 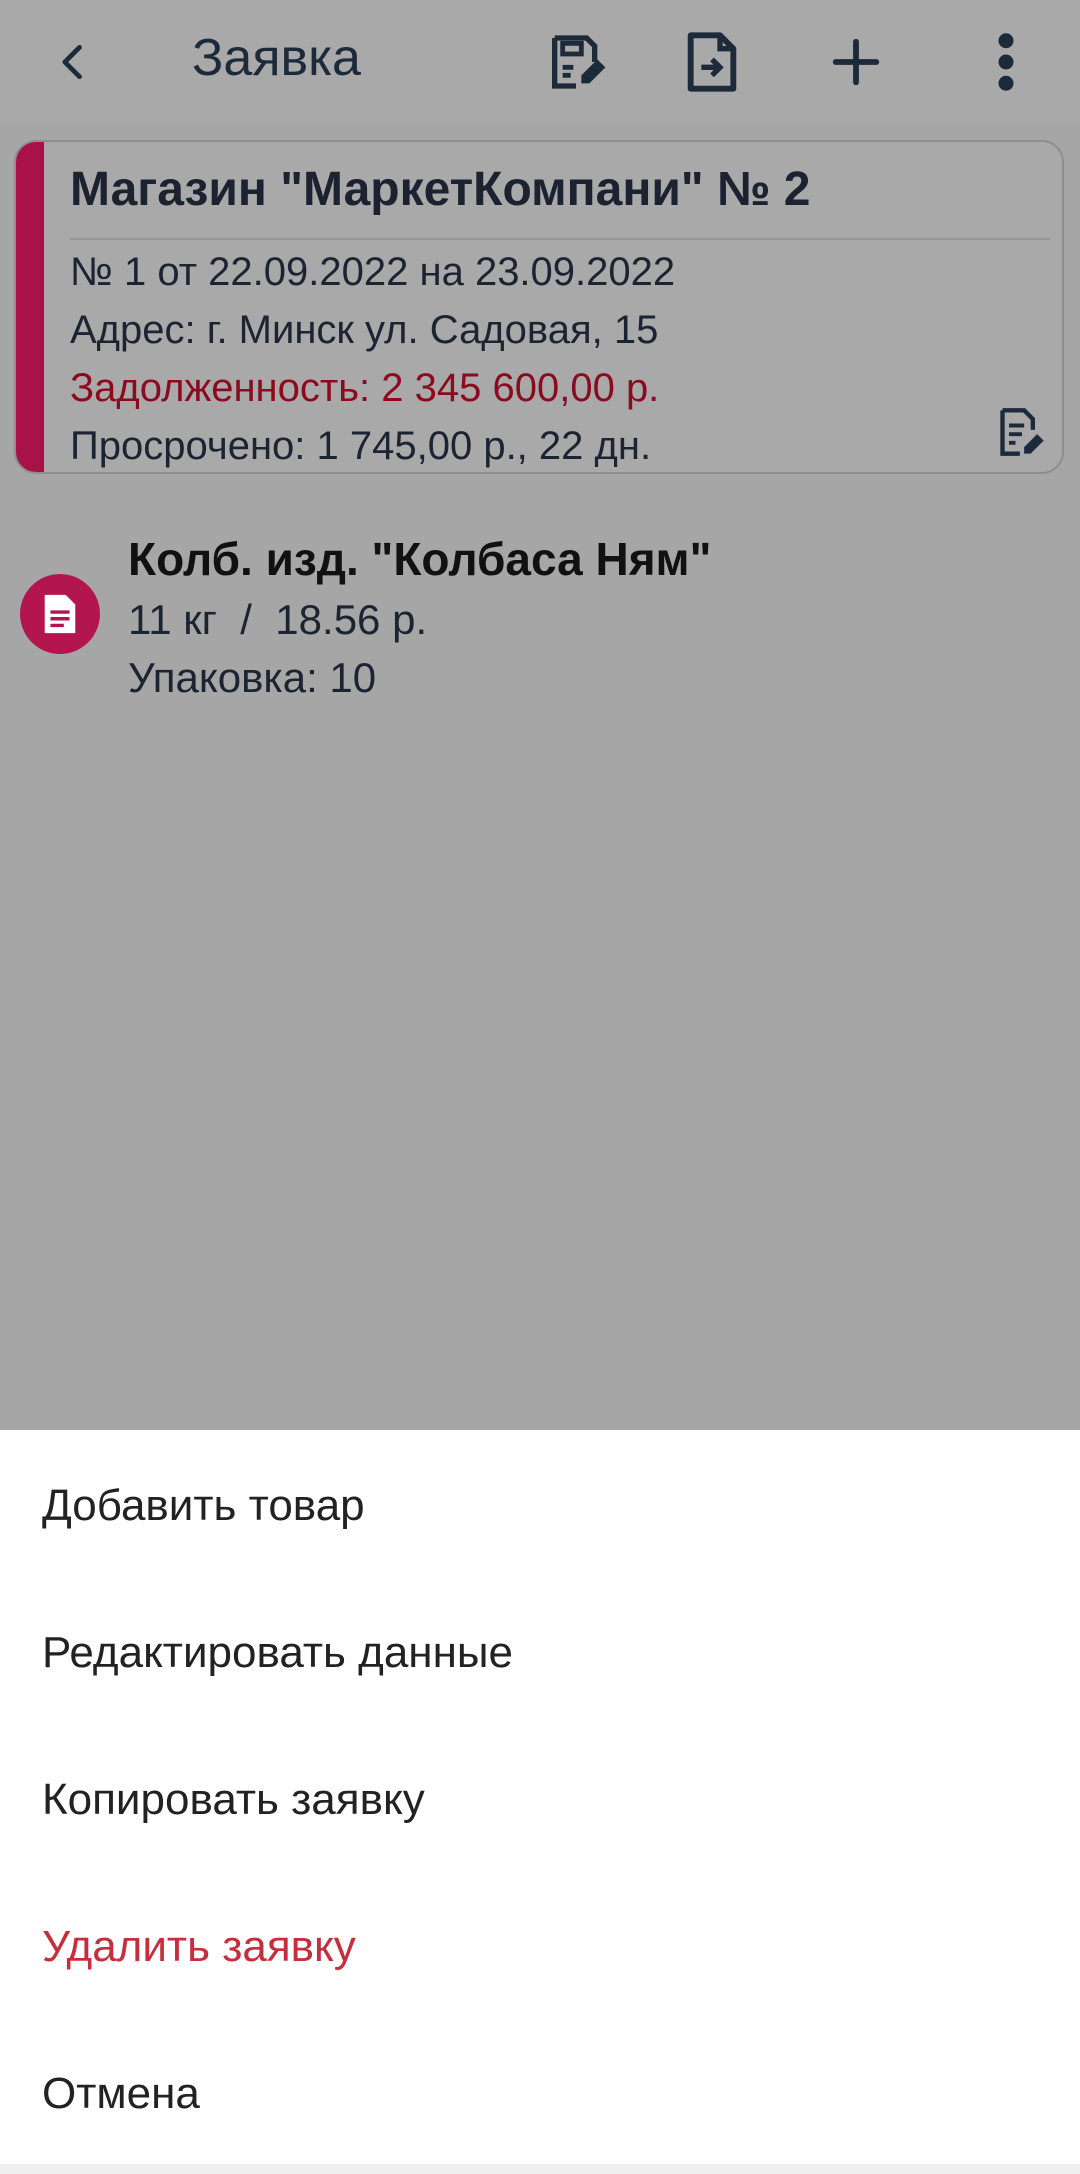 What do you see at coordinates (542, 1800) in the screenshot?
I see `copy-order-option: Копировать заявку` at bounding box center [542, 1800].